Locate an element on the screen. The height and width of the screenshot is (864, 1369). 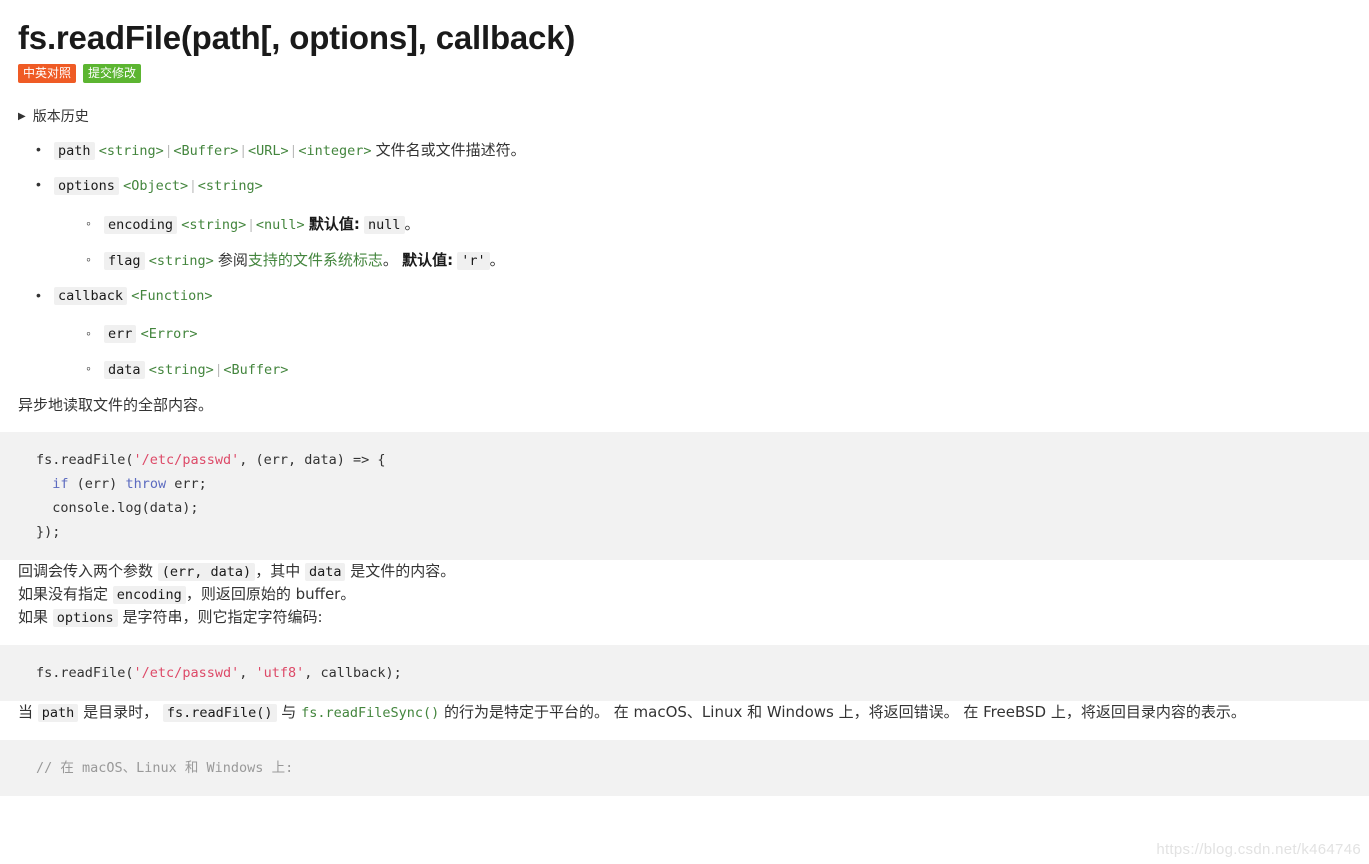
paragraph-options-string: 如果 options 是字符串，则它指定字符编码: is located at coordinates (684, 617).